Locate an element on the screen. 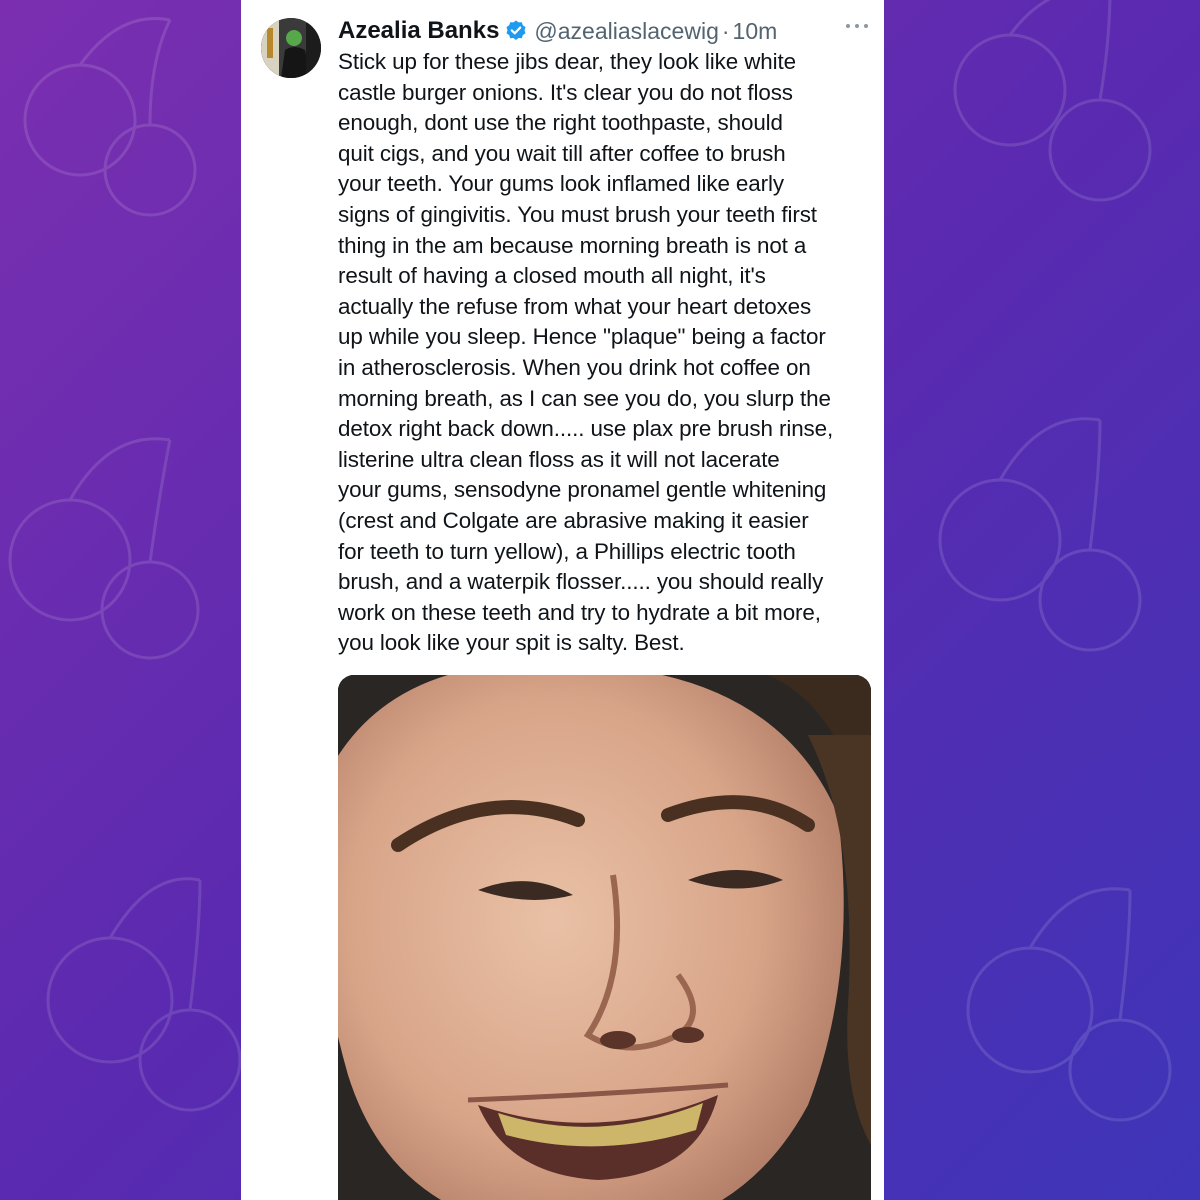 The image size is (1200, 1200). tweet-header: Azealia Banks @azealiaslacewig · 10m is located at coordinates (557, 31).